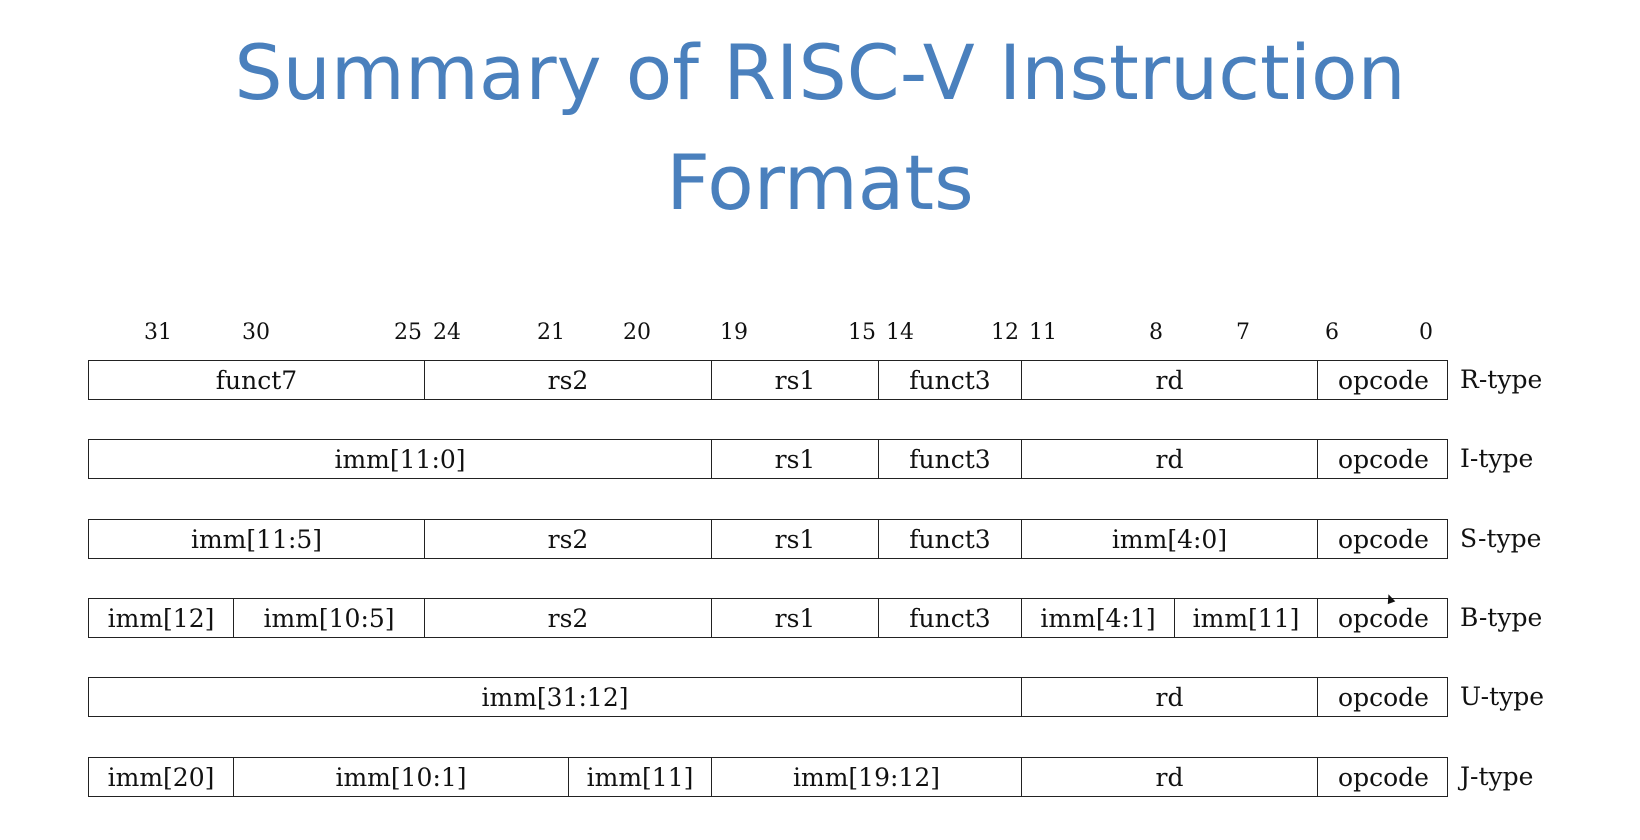  Describe the element at coordinates (328, 618) in the screenshot. I see `field-imm: imm[10:5]` at that location.